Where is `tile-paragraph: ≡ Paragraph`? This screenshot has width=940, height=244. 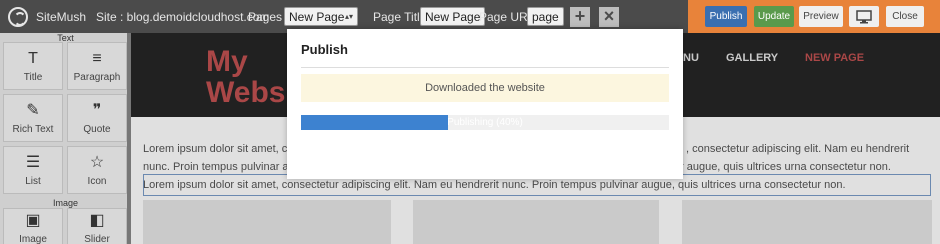 tile-paragraph: ≡ Paragraph is located at coordinates (97, 66).